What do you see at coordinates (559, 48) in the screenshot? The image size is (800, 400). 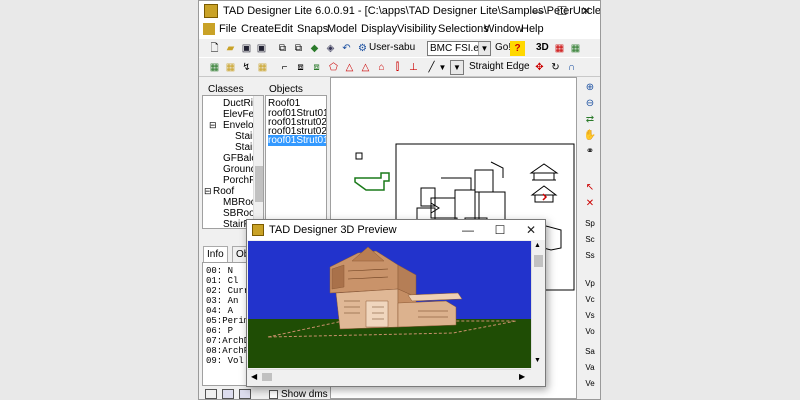 I see `render-icon: ▦` at bounding box center [559, 48].